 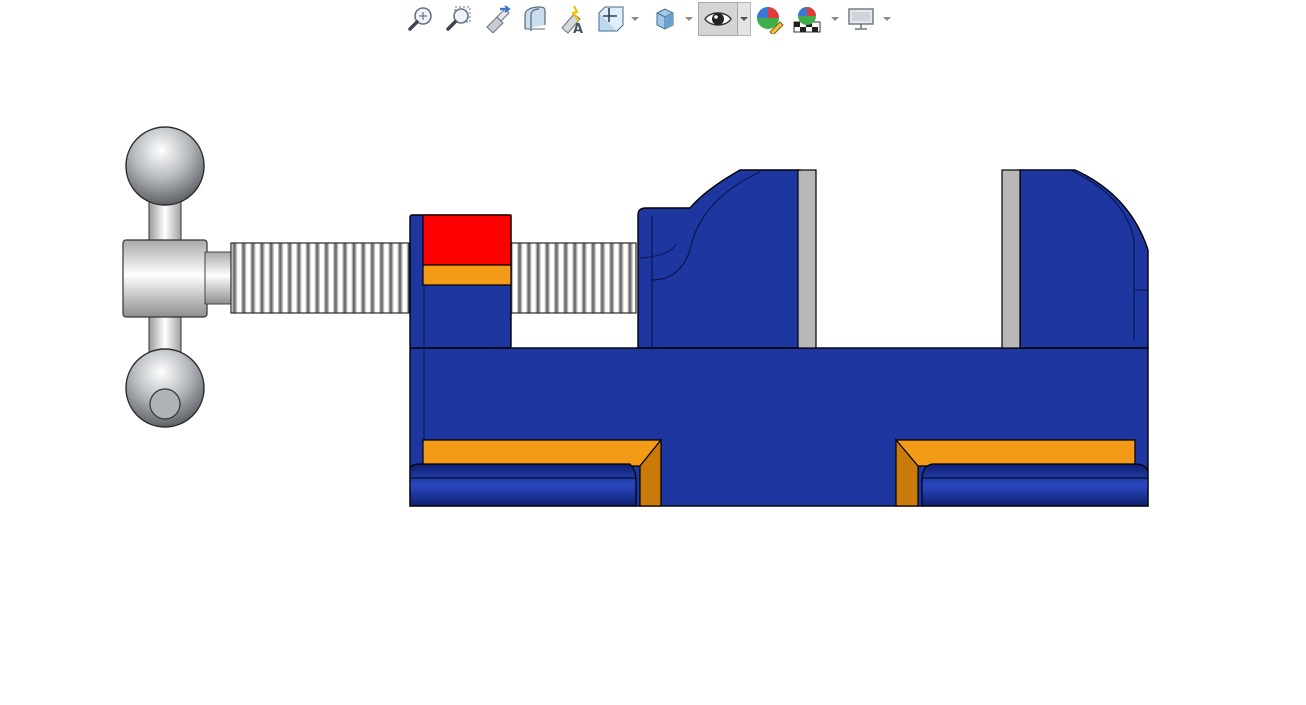 I want to click on apply-scene-icon, so click(x=807, y=20).